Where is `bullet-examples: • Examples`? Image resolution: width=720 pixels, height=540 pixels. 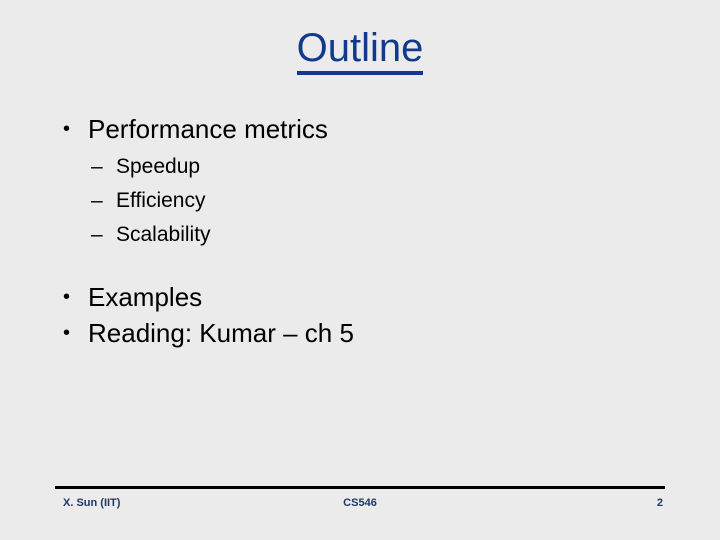 bullet-examples: • Examples is located at coordinates (365, 297).